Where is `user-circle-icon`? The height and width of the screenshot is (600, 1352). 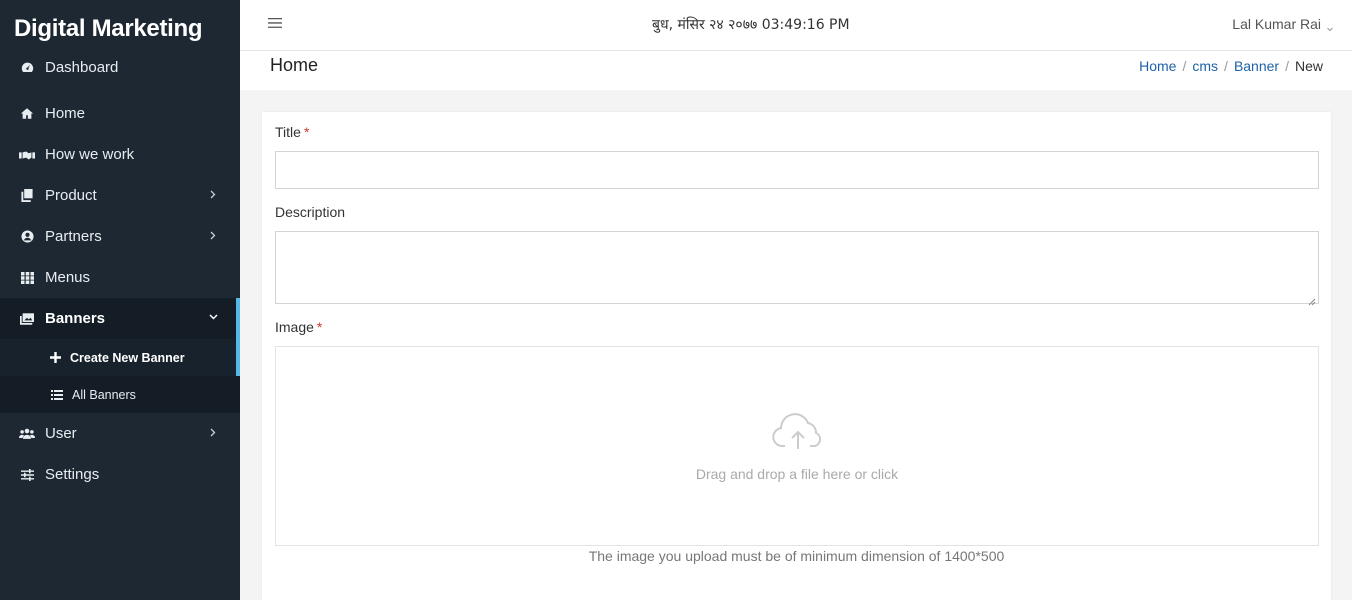
user-circle-icon is located at coordinates (27, 237).